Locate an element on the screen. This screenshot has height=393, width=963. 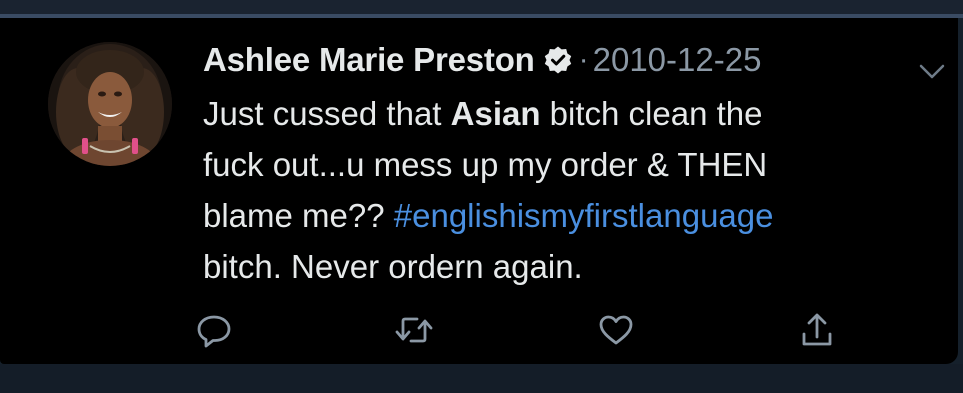
avatar is located at coordinates (110, 104).